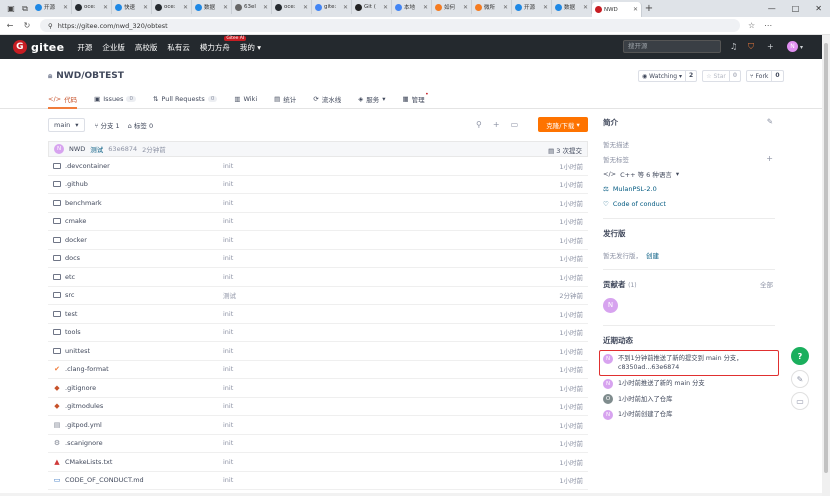 Image resolution: width=830 pixels, height=496 pixels. I want to click on back-icon: ←, so click(10, 25).